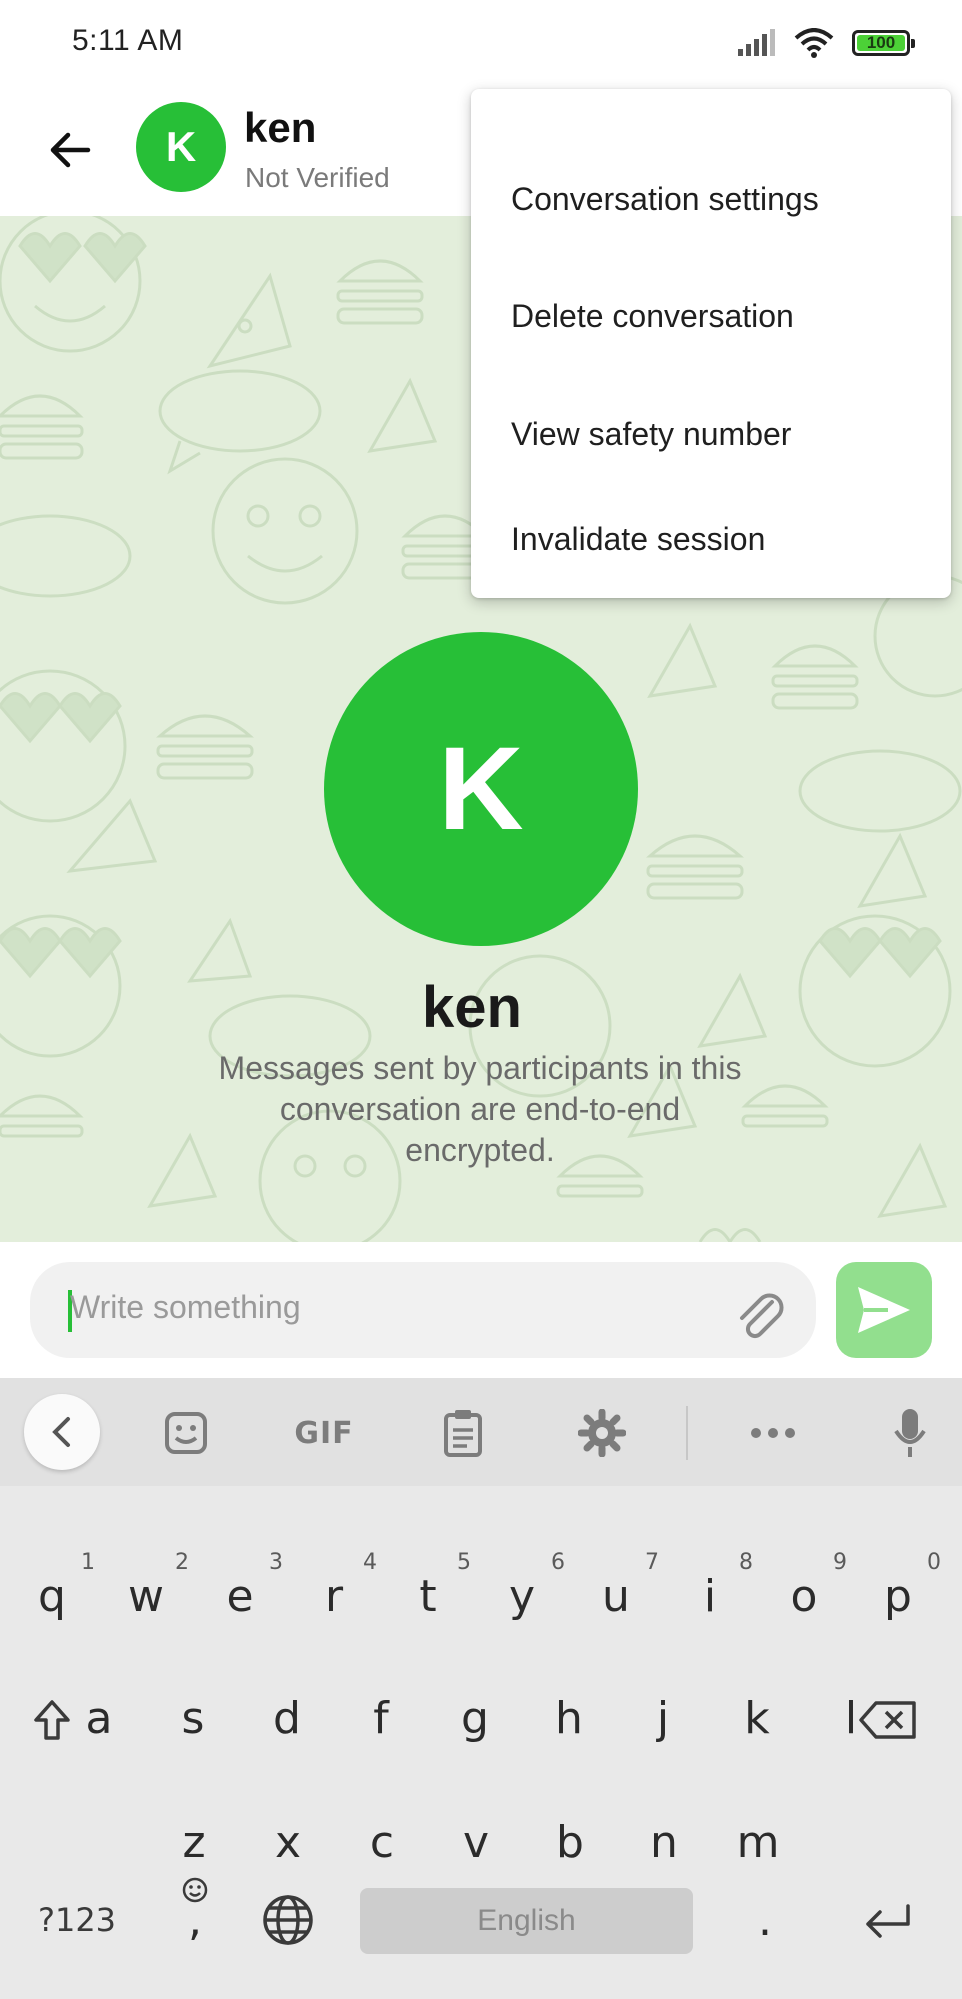 The image size is (962, 1999). I want to click on globe-icon, so click(288, 1920).